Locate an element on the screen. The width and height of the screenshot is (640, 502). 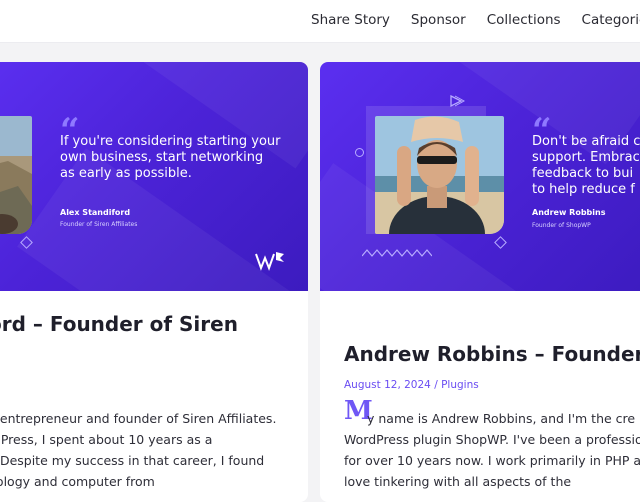
post-title: ord – Founder of Siren is located at coordinates (119, 324).